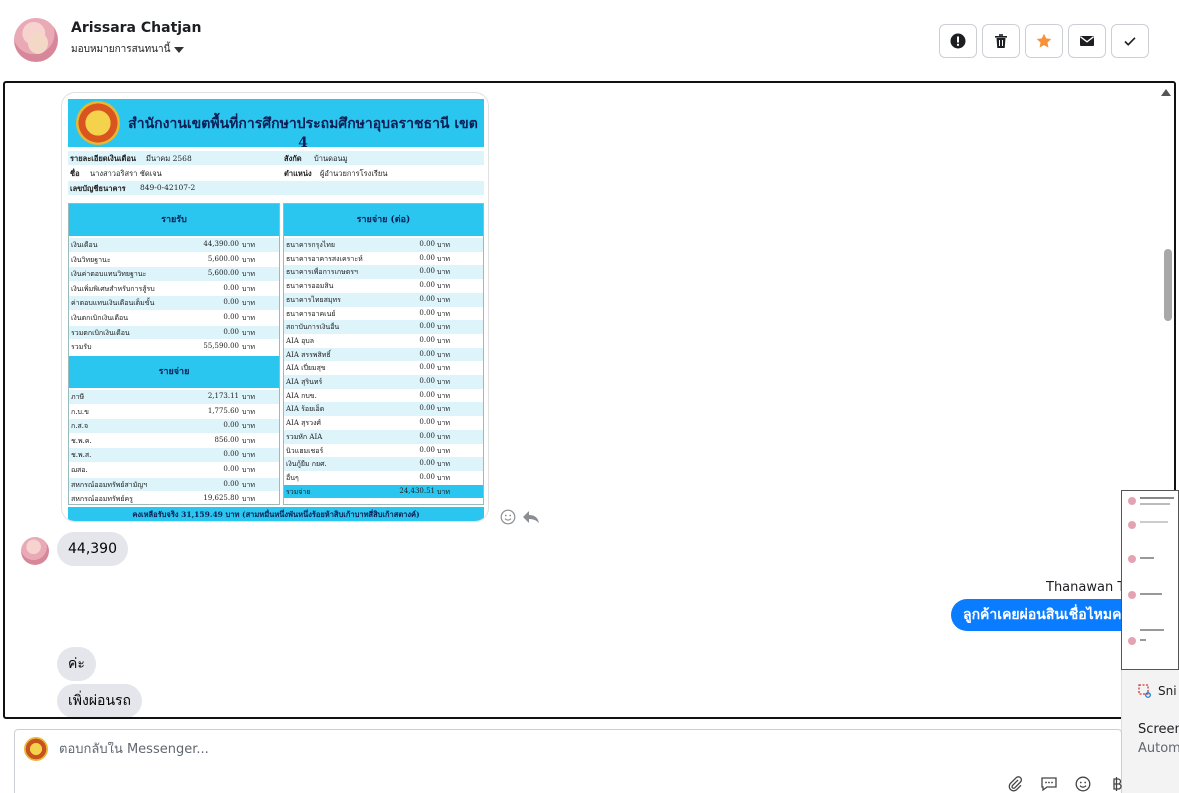  Describe the element at coordinates (383, 396) in the screenshot. I see `payslip-row: AIA กบข. 0.00 บาท` at that location.